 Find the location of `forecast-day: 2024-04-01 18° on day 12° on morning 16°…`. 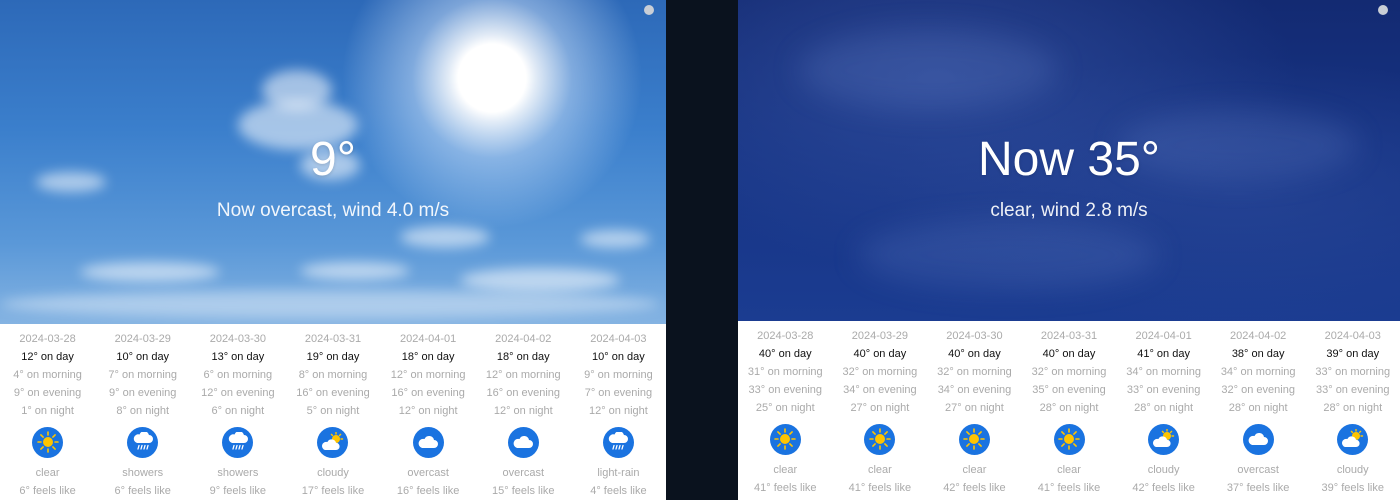

forecast-day: 2024-04-01 18° on day 12° on morning 16°… is located at coordinates (428, 415).